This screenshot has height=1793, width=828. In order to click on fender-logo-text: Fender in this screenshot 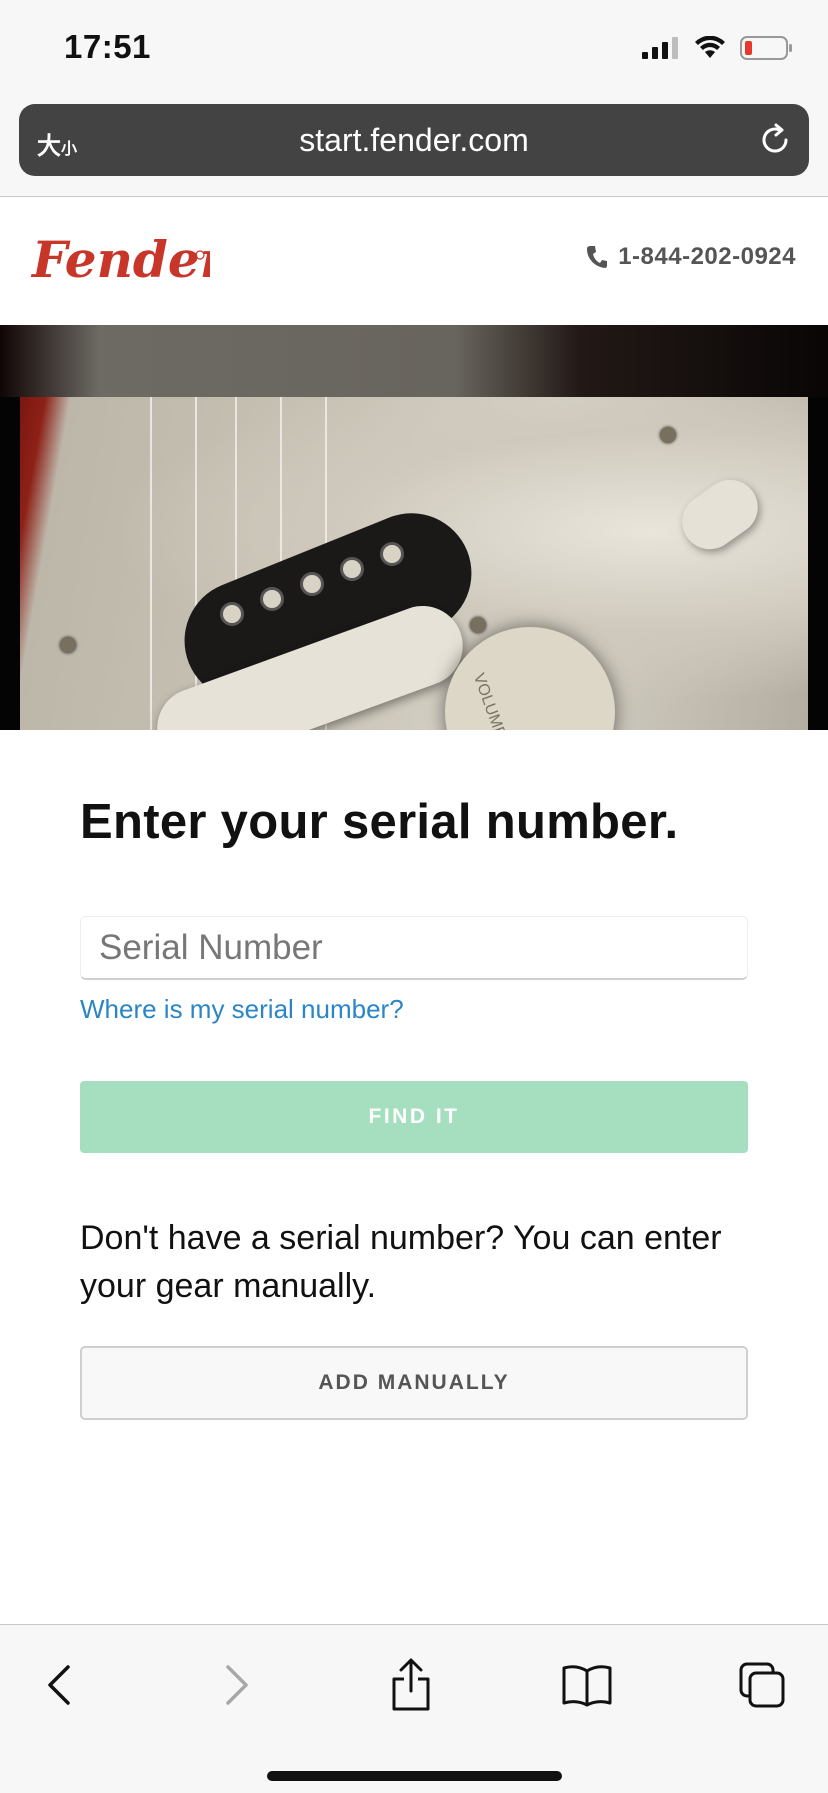, I will do `click(120, 259)`.